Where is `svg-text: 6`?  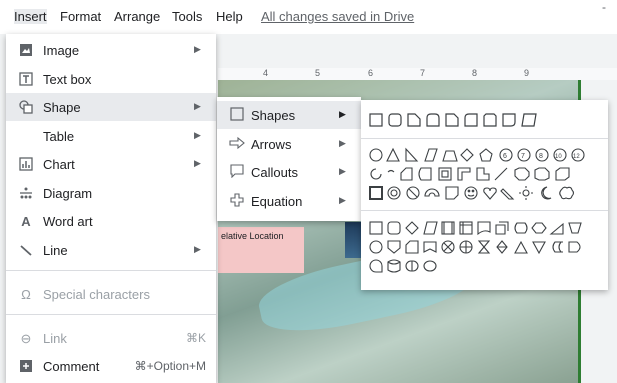 svg-text: 6 is located at coordinates (505, 156).